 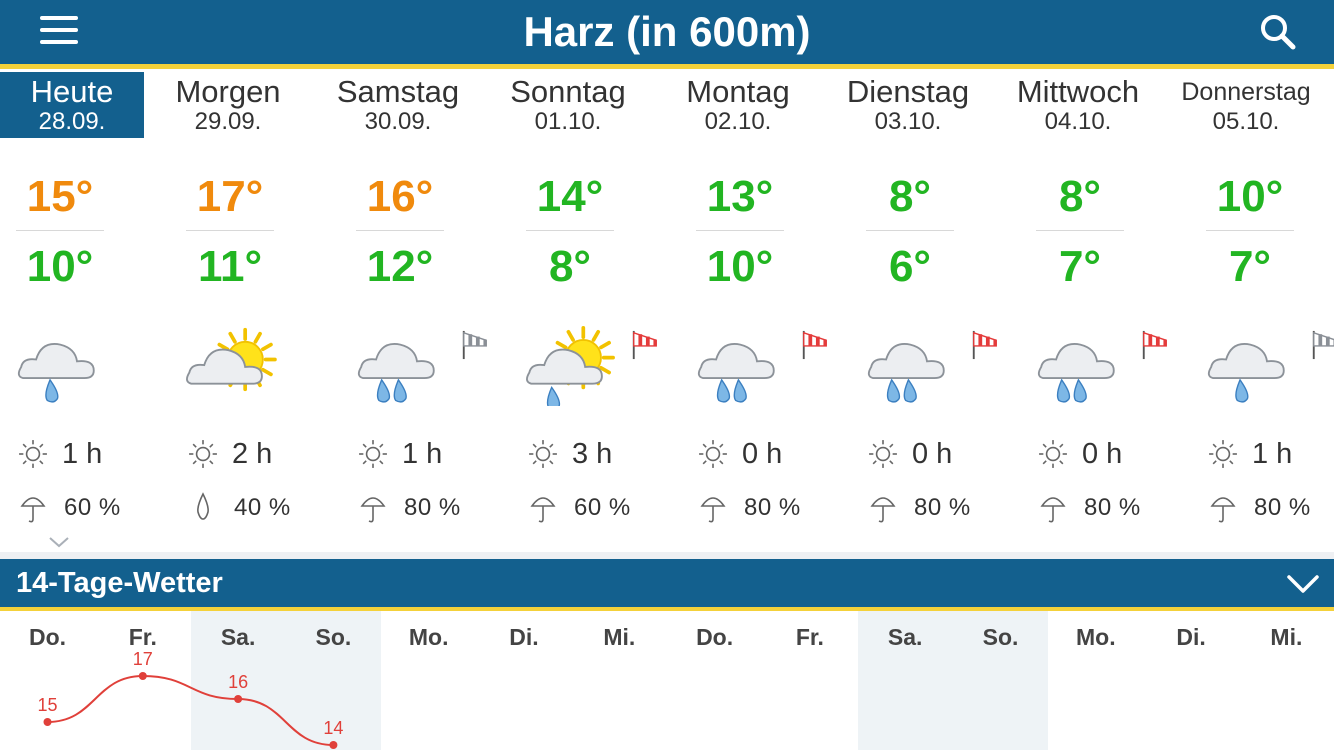 What do you see at coordinates (230, 266) in the screenshot?
I see `temp-min: 11°` at bounding box center [230, 266].